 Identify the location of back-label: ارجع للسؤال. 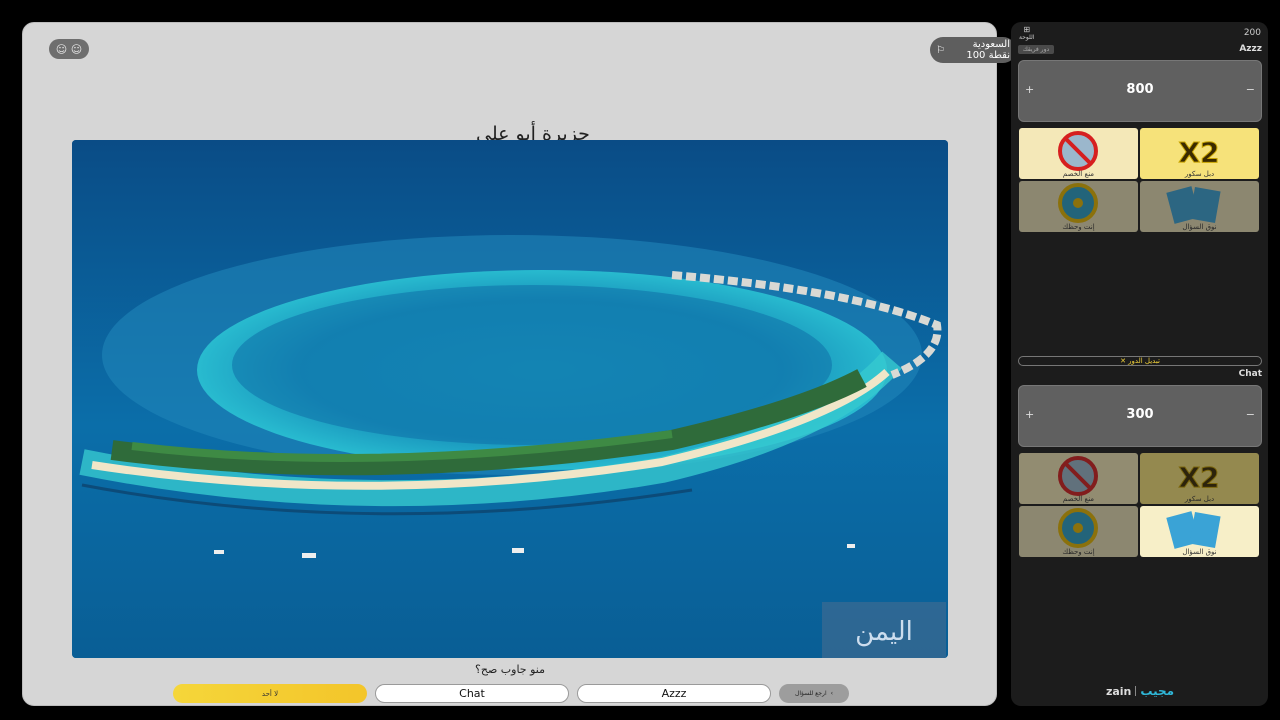
(810, 693).